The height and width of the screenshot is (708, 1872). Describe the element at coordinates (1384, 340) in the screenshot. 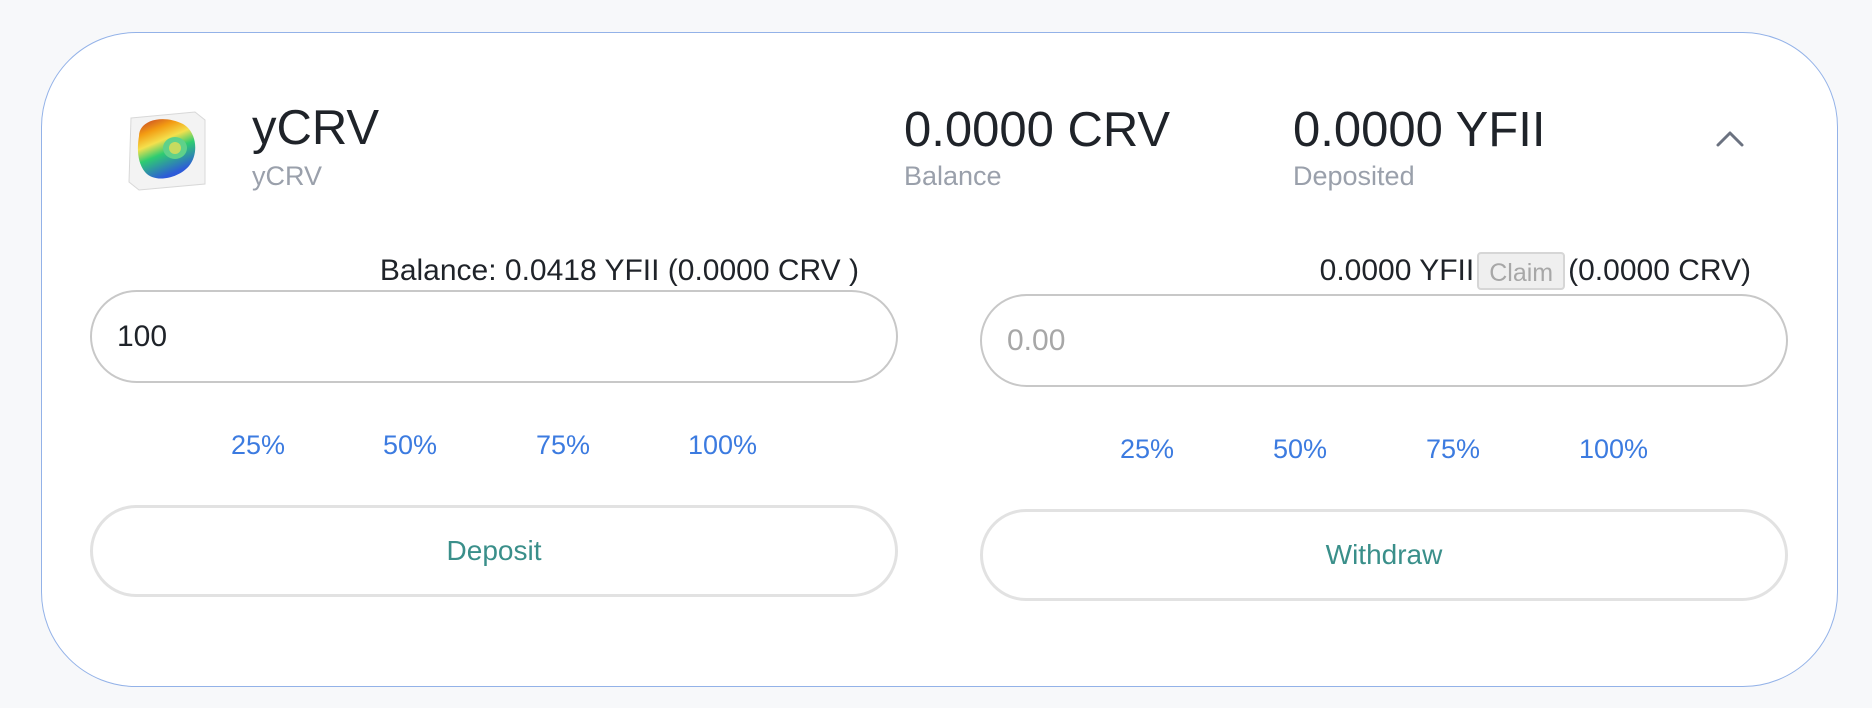

I see `withdraw-amount-input` at that location.